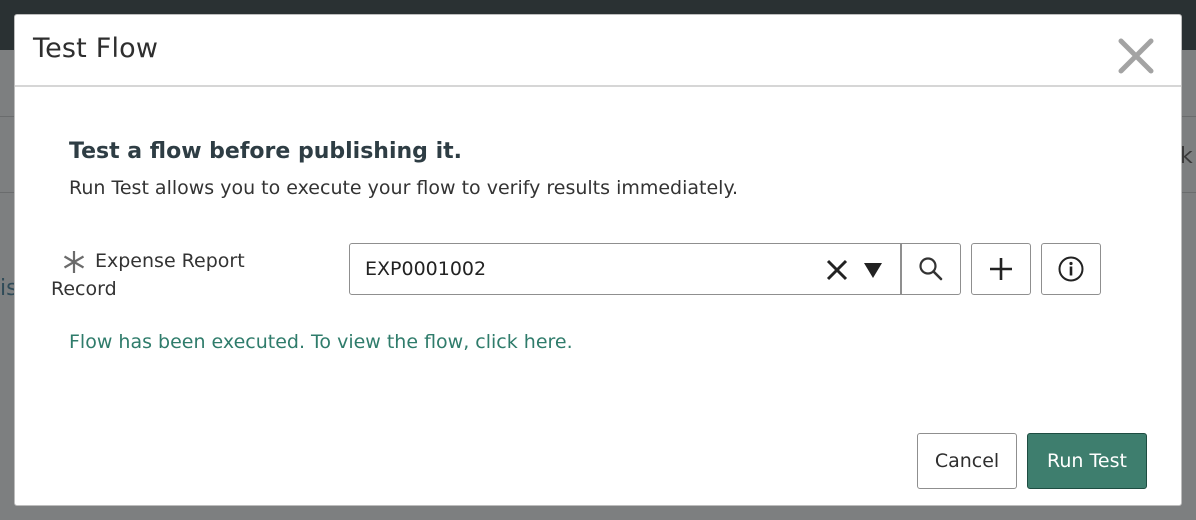 The image size is (1196, 520). I want to click on info-icon, so click(1071, 269).